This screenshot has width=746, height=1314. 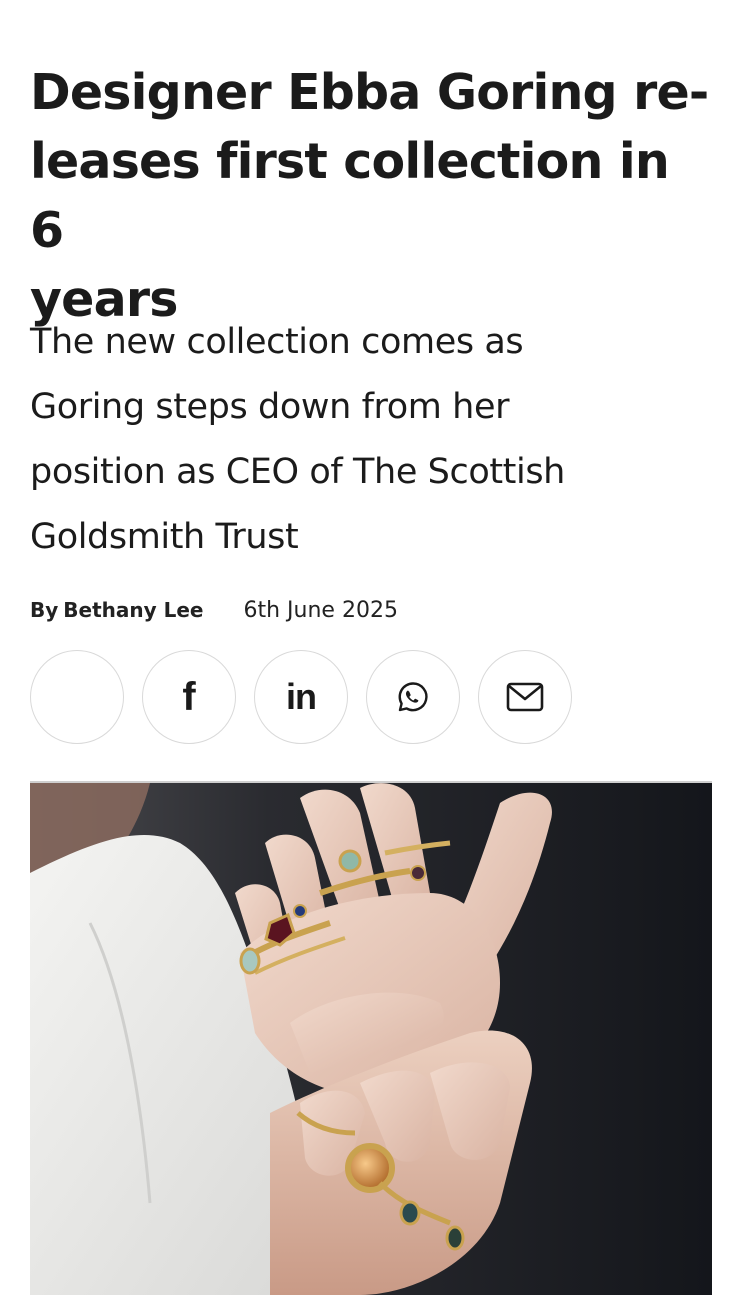 I want to click on standfirst-line: Goring steps down from her, so click(x=270, y=407).